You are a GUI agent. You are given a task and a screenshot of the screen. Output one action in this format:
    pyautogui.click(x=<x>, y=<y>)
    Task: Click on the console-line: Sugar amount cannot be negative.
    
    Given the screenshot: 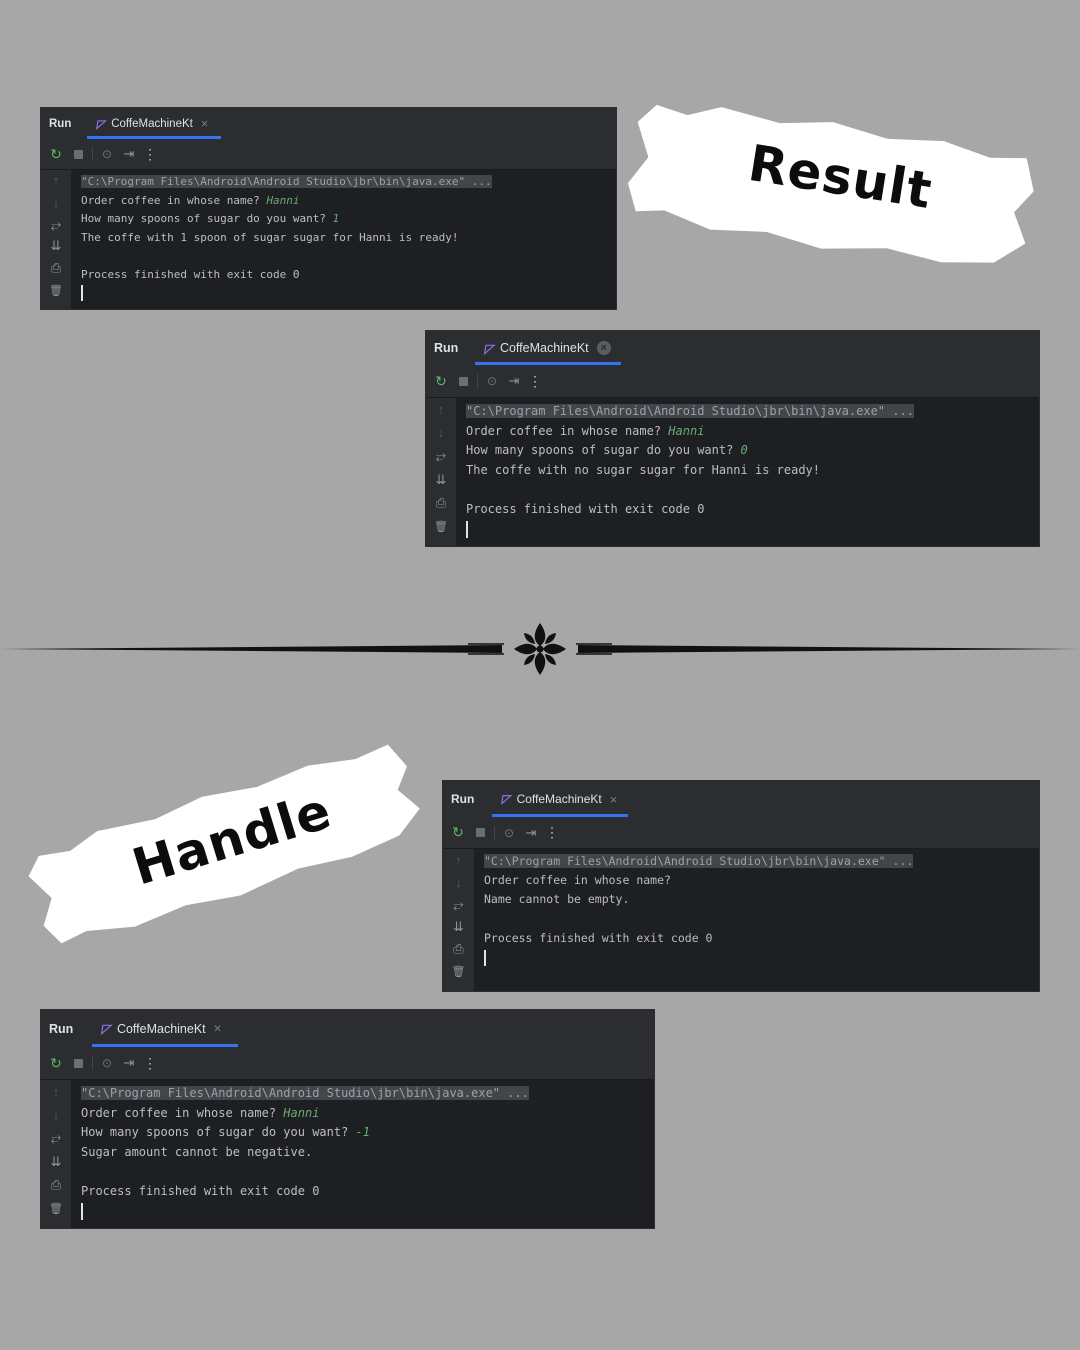 What is the action you would take?
    pyautogui.click(x=367, y=1153)
    